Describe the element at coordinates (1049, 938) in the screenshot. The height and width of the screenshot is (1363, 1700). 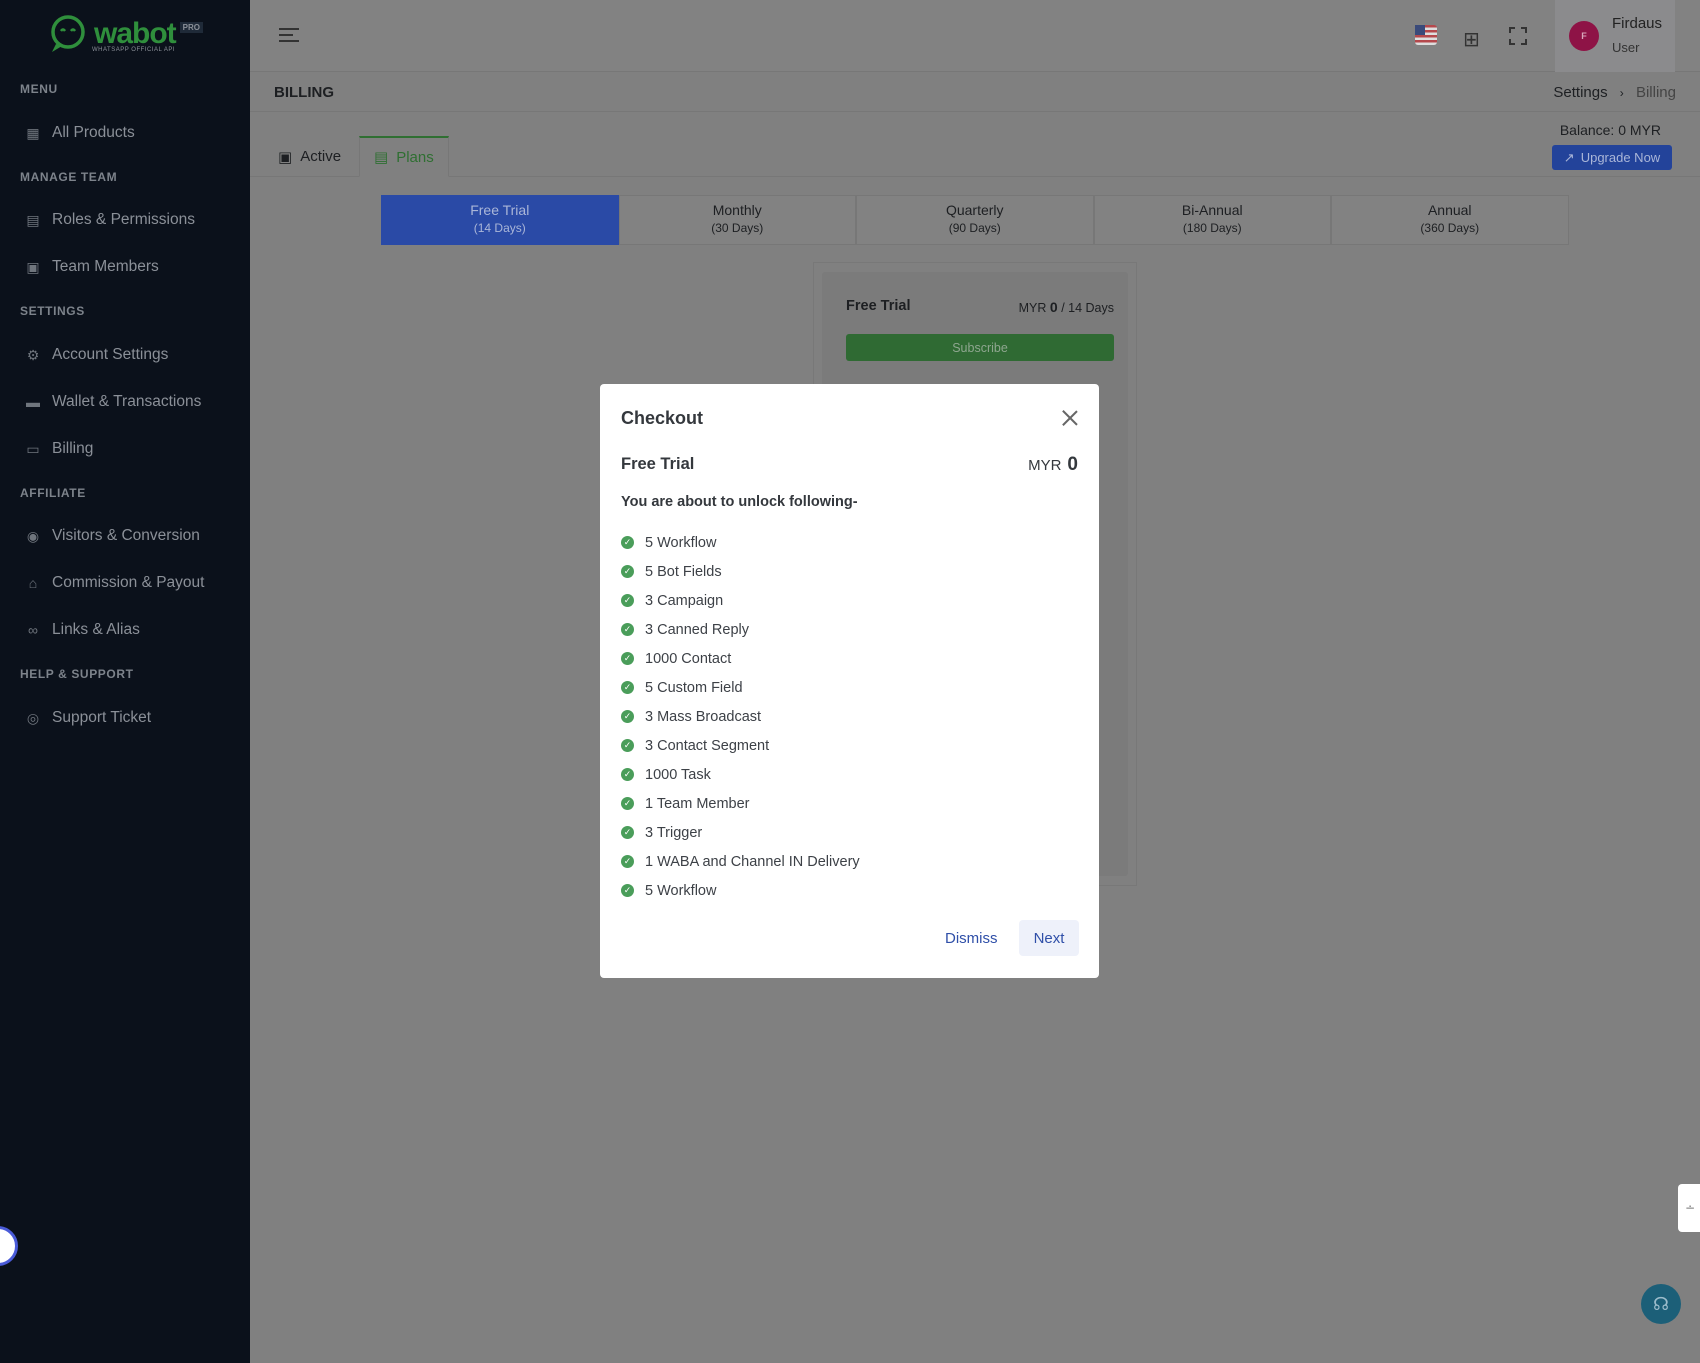
I see `next-button: Next` at that location.